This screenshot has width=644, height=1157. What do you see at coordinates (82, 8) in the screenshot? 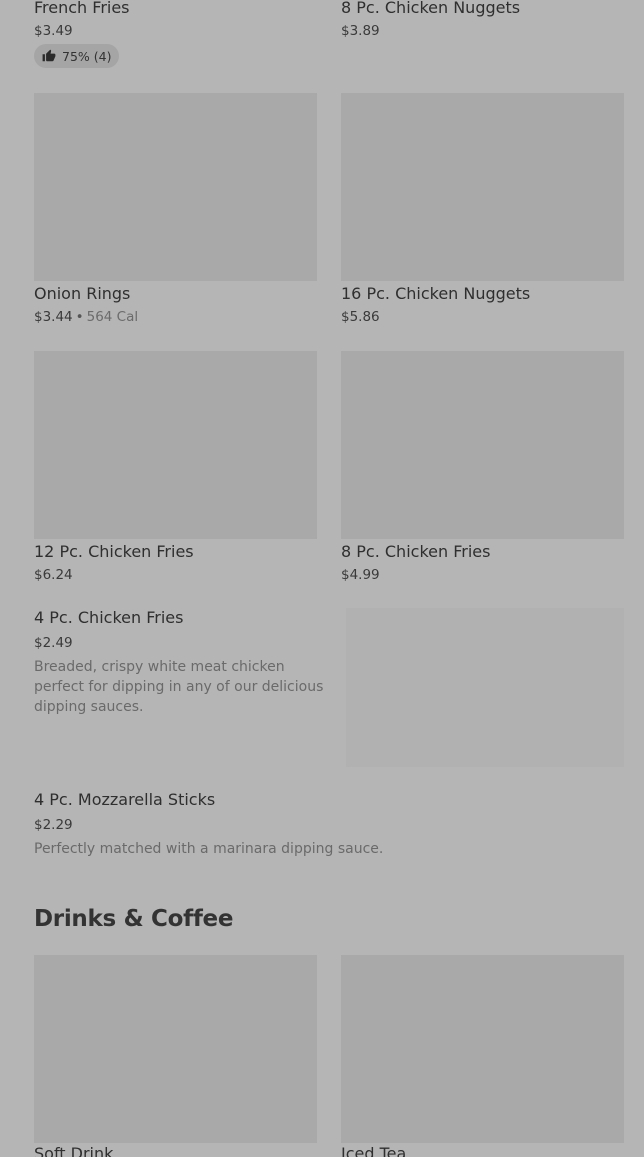
I see `item-name: French Fries` at bounding box center [82, 8].